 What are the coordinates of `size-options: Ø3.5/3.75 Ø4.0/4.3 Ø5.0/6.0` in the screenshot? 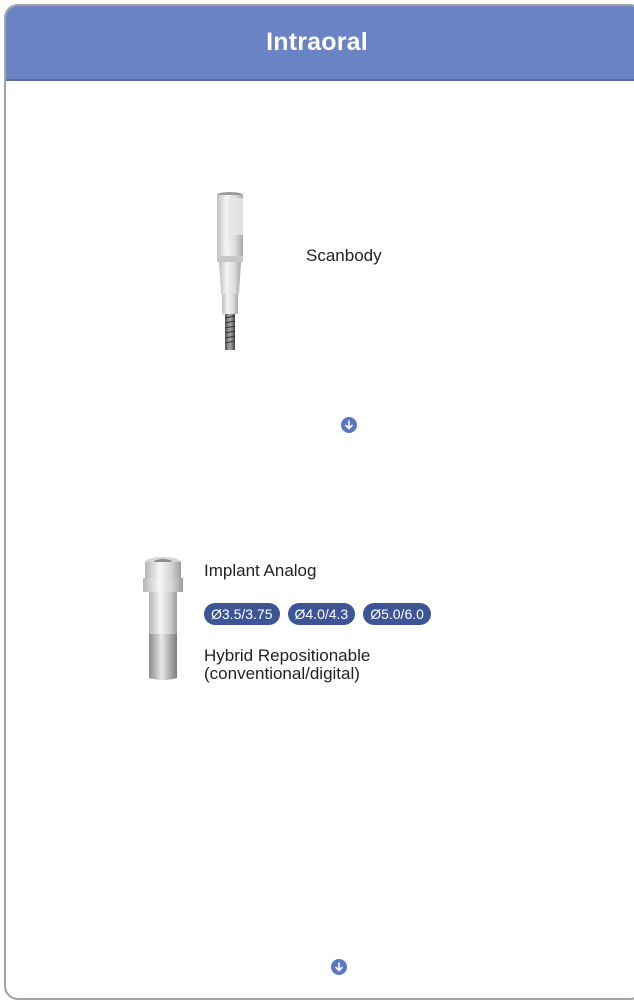 It's located at (317, 614).